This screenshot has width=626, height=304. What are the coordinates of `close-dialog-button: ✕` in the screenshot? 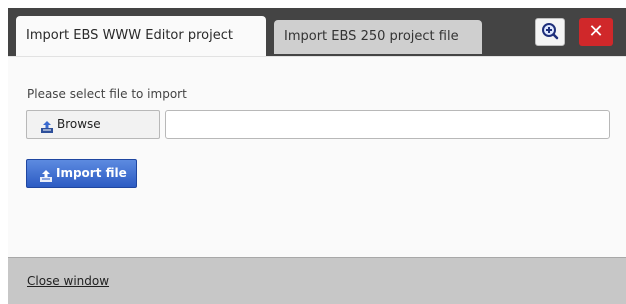 It's located at (596, 32).